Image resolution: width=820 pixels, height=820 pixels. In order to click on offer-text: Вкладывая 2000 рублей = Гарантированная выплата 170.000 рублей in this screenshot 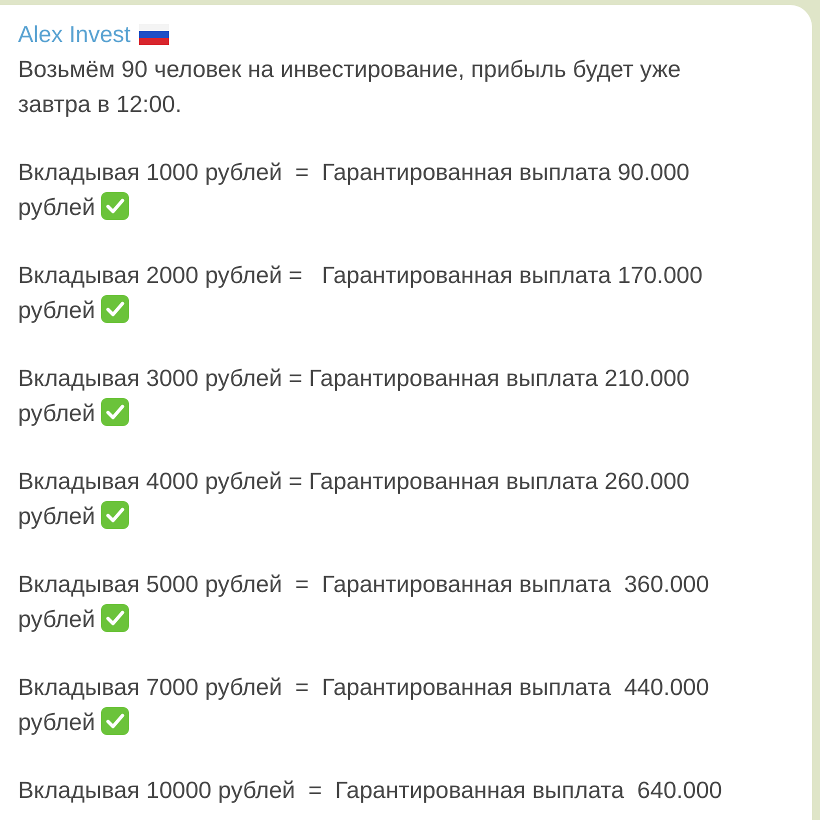, I will do `click(360, 292)`.